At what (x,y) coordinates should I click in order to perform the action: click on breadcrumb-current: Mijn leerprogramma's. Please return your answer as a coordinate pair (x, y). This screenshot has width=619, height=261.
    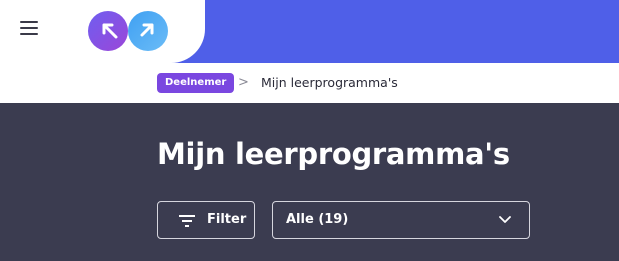
    Looking at the image, I should click on (329, 82).